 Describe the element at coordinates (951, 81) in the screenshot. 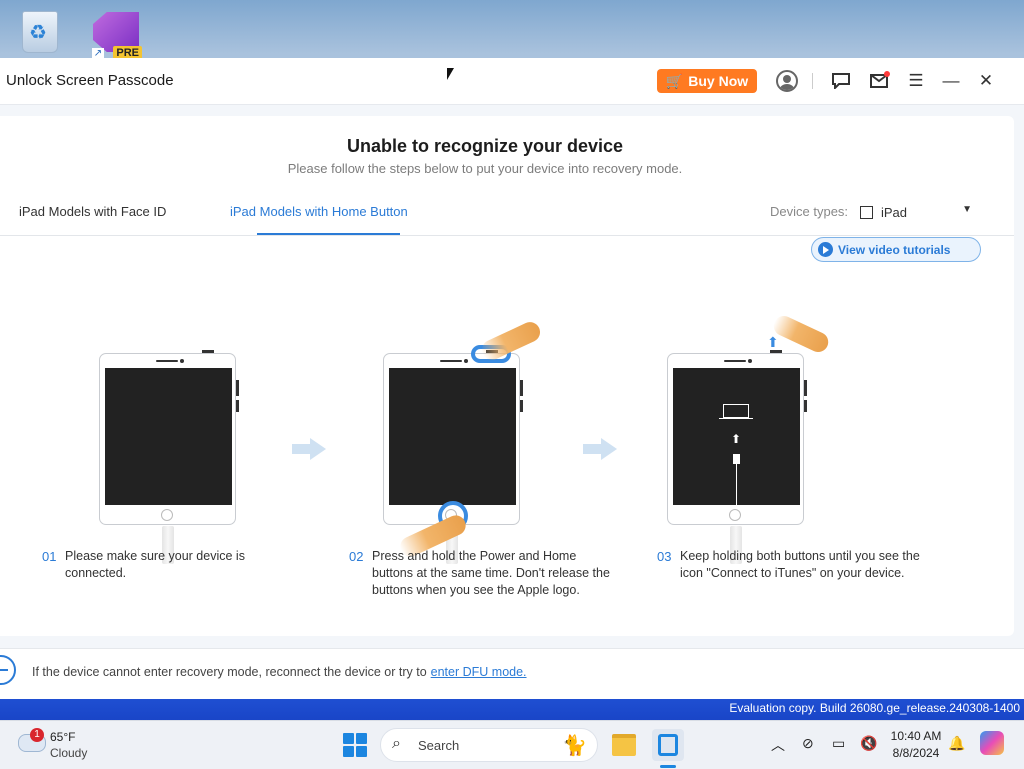

I see `minimize-icon: —` at that location.